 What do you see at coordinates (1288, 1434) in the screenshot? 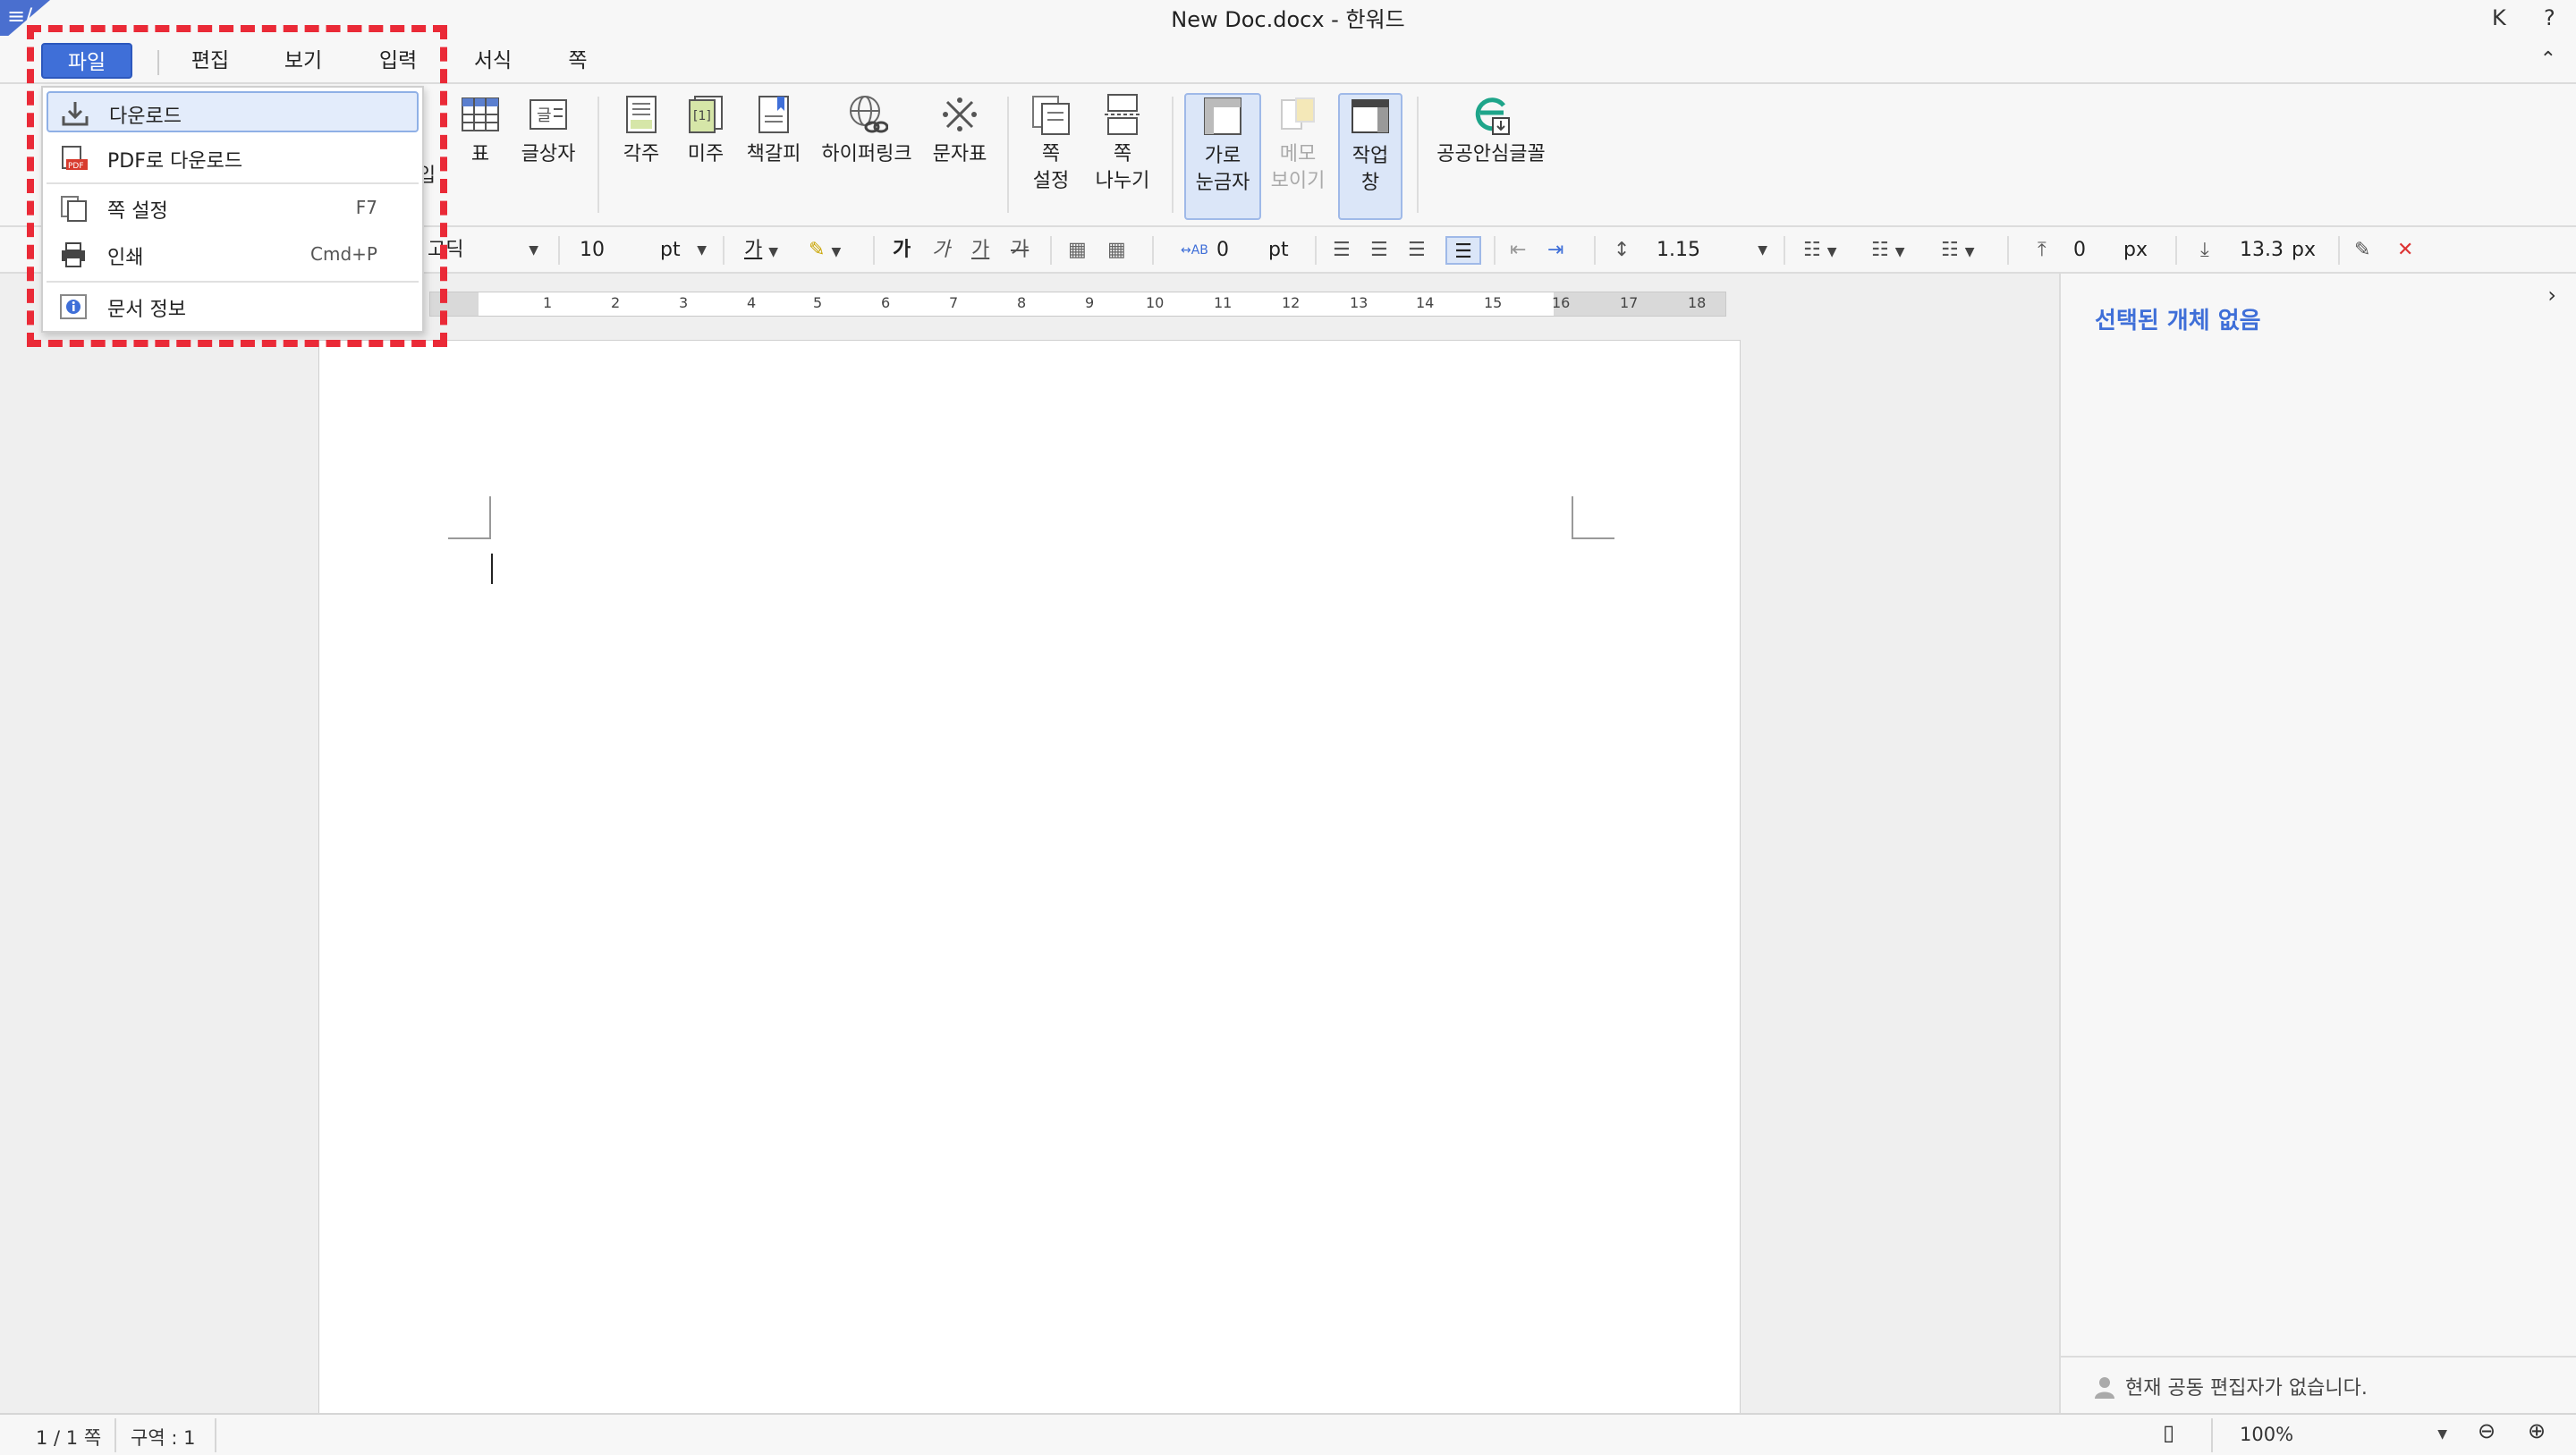
I see `status-bar: 1 / 1 쪽 구역 : 1 ▯ 100% ▼ ⊖ ⊕` at bounding box center [1288, 1434].